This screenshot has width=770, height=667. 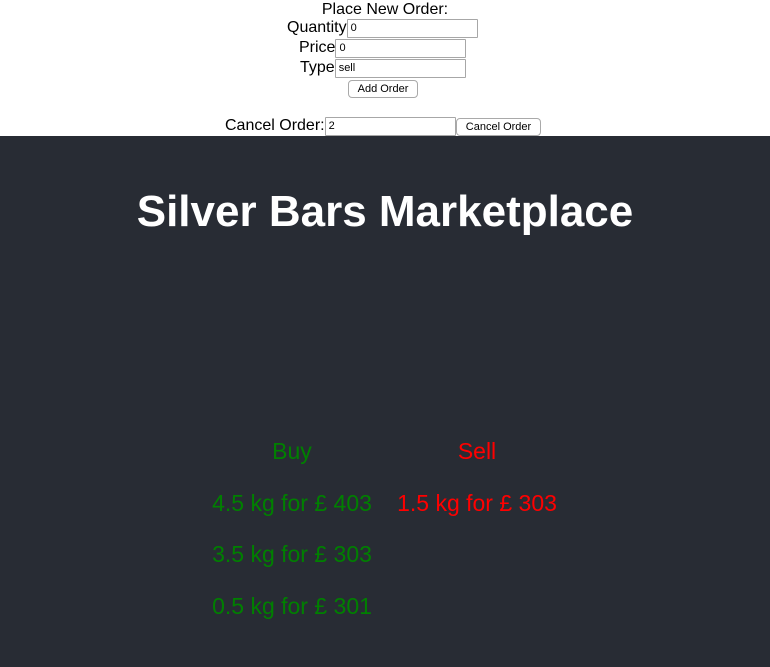 What do you see at coordinates (412, 28) in the screenshot?
I see `quantity-input` at bounding box center [412, 28].